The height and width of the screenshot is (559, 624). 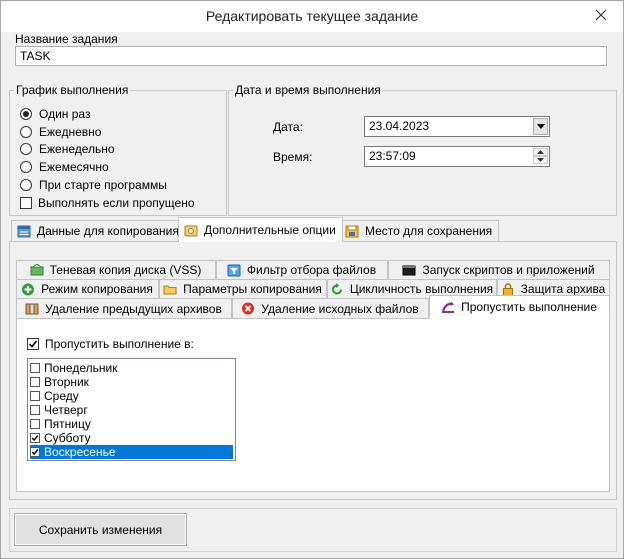 I want to click on day-checkbox-wednesday, so click(x=35, y=396).